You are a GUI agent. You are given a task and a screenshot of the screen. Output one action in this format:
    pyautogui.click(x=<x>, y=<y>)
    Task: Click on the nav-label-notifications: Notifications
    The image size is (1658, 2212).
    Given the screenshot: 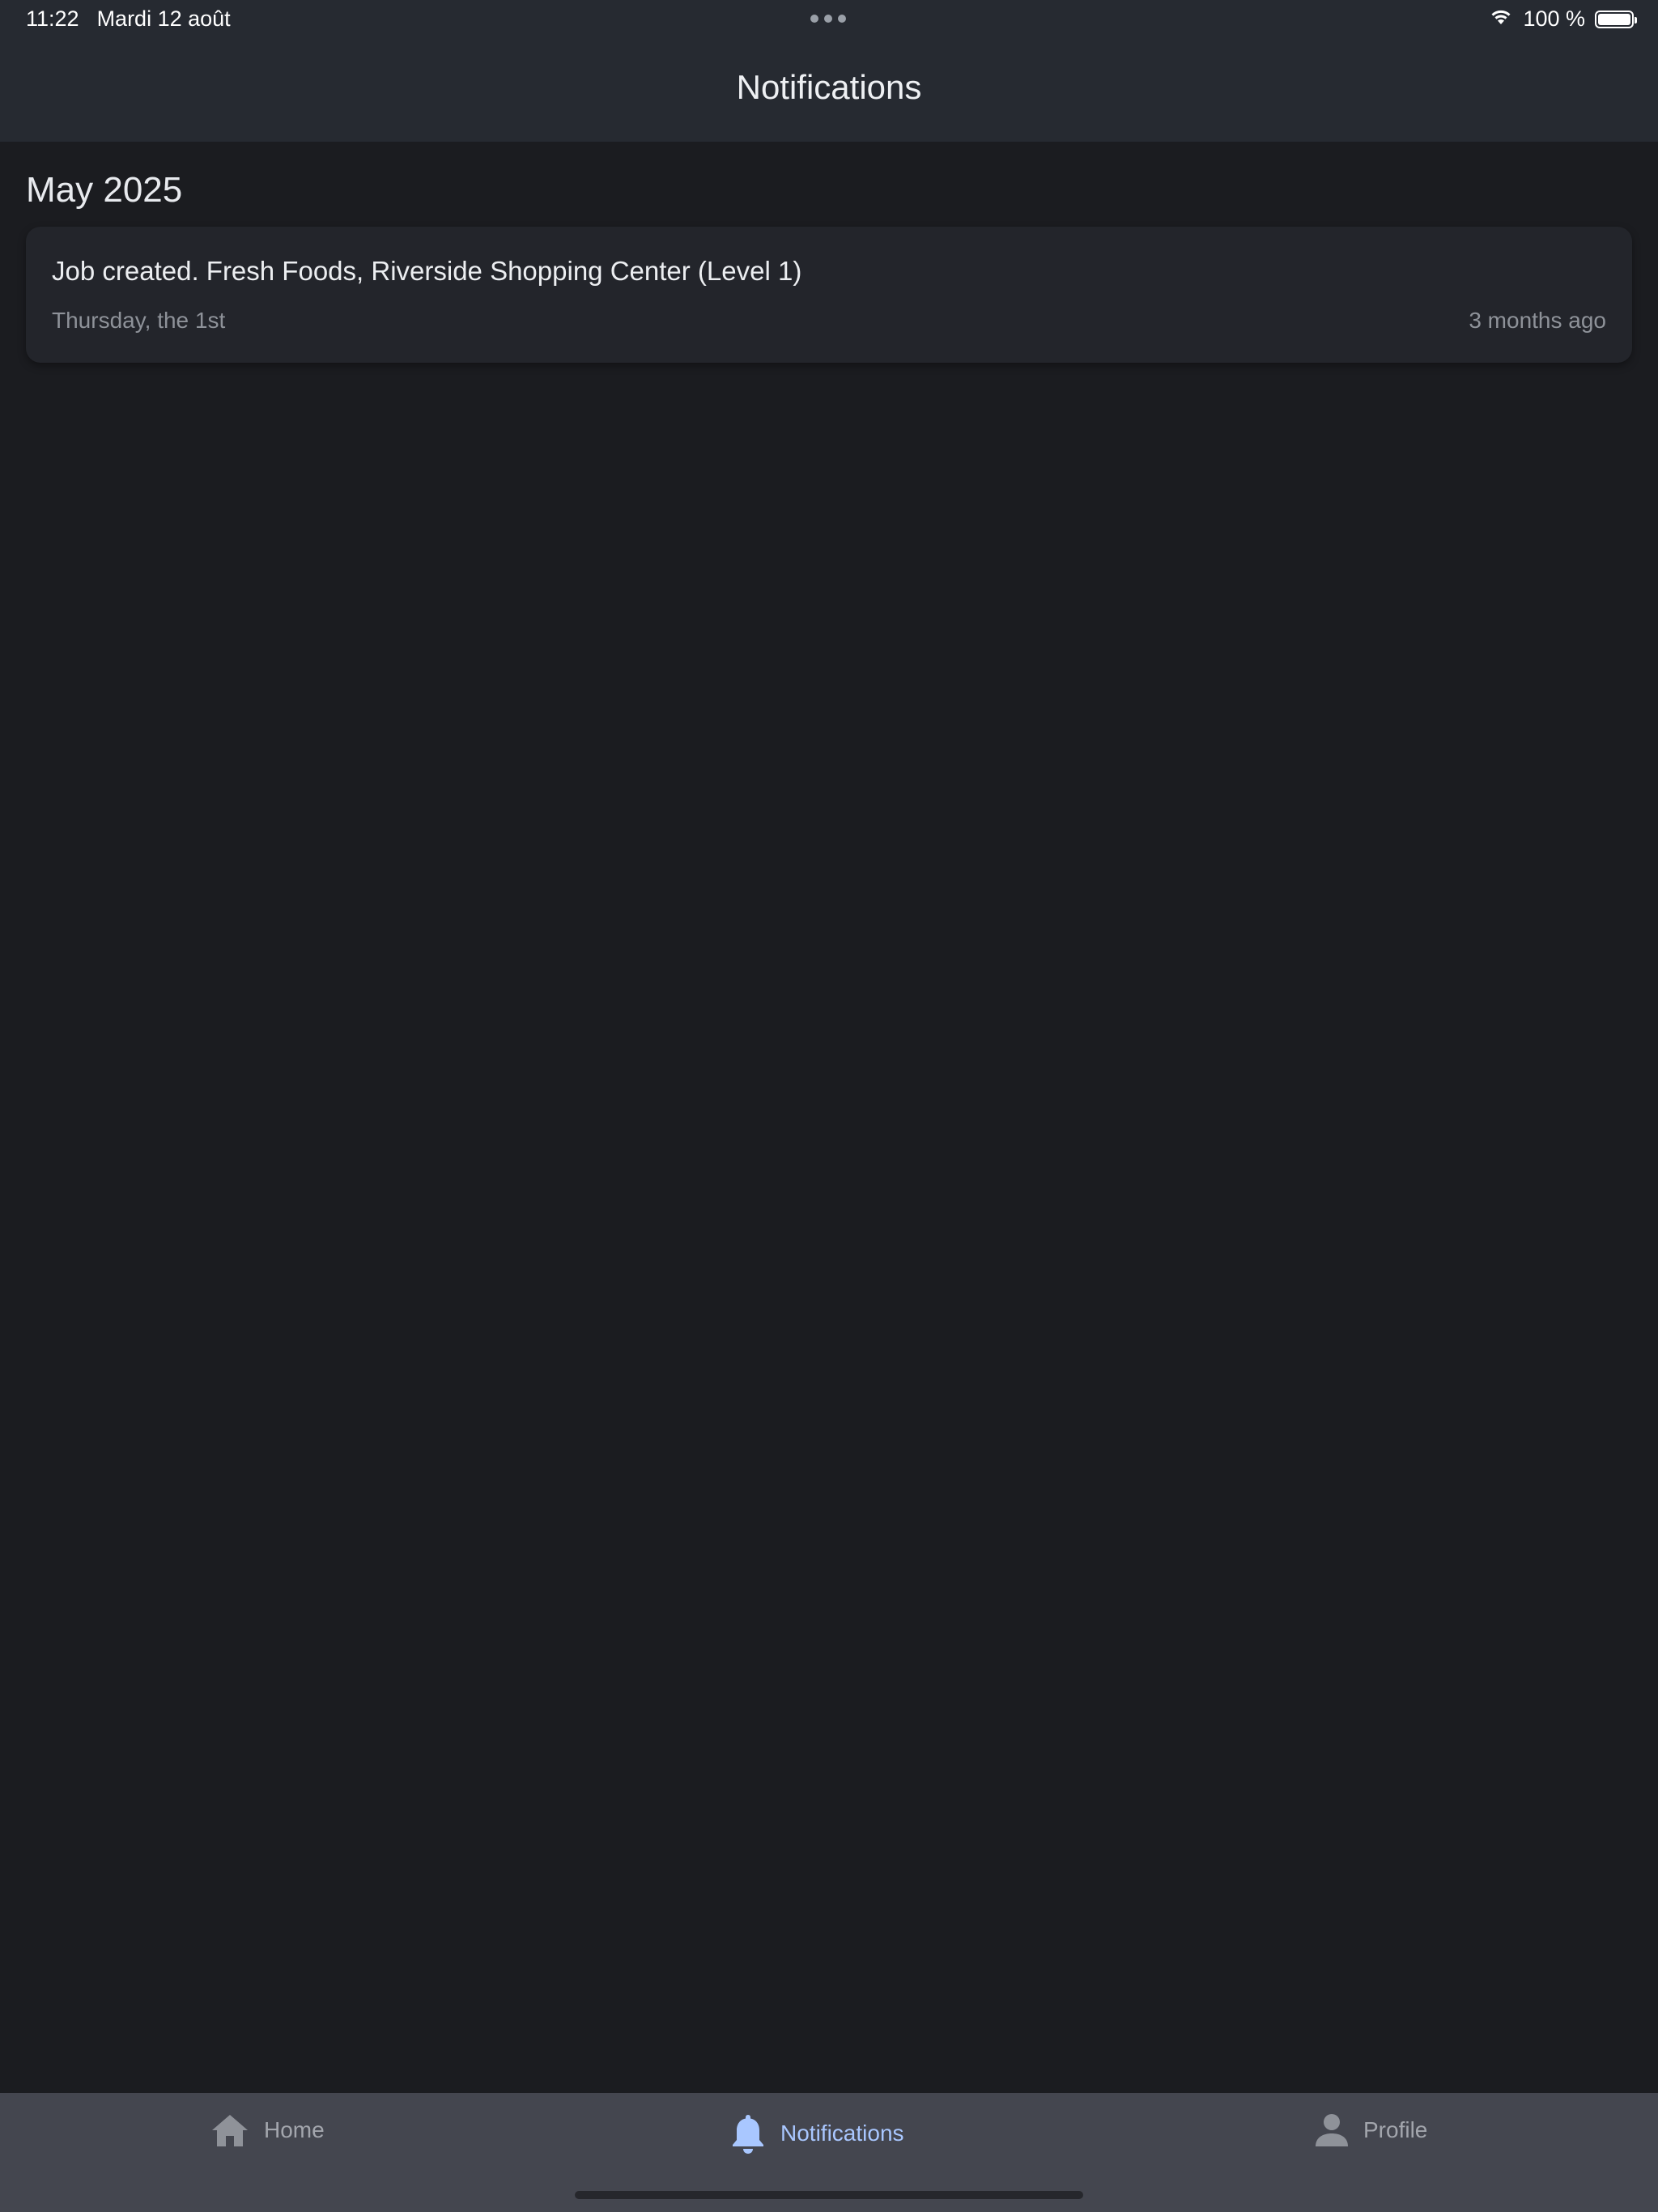 What is the action you would take?
    pyautogui.click(x=842, y=2133)
    